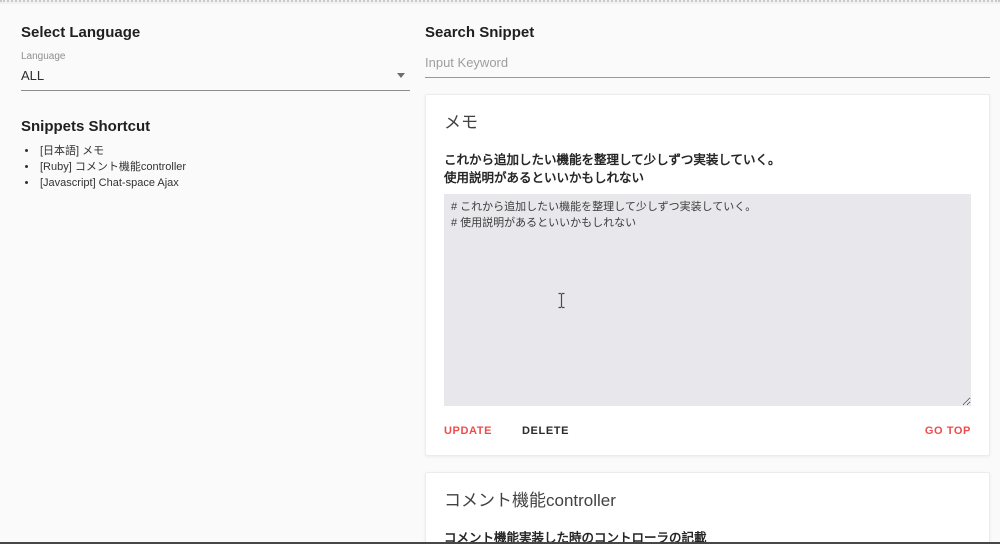 This screenshot has width=1000, height=544. Describe the element at coordinates (545, 431) in the screenshot. I see `delete-button: DELETE` at that location.